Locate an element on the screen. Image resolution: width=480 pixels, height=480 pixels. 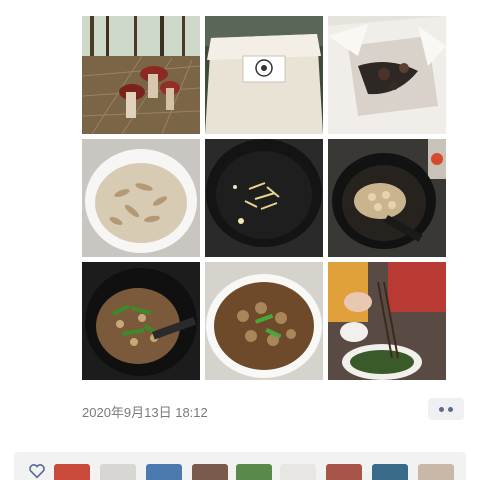
mushrooms-in-forest-image is located at coordinates (141, 75).